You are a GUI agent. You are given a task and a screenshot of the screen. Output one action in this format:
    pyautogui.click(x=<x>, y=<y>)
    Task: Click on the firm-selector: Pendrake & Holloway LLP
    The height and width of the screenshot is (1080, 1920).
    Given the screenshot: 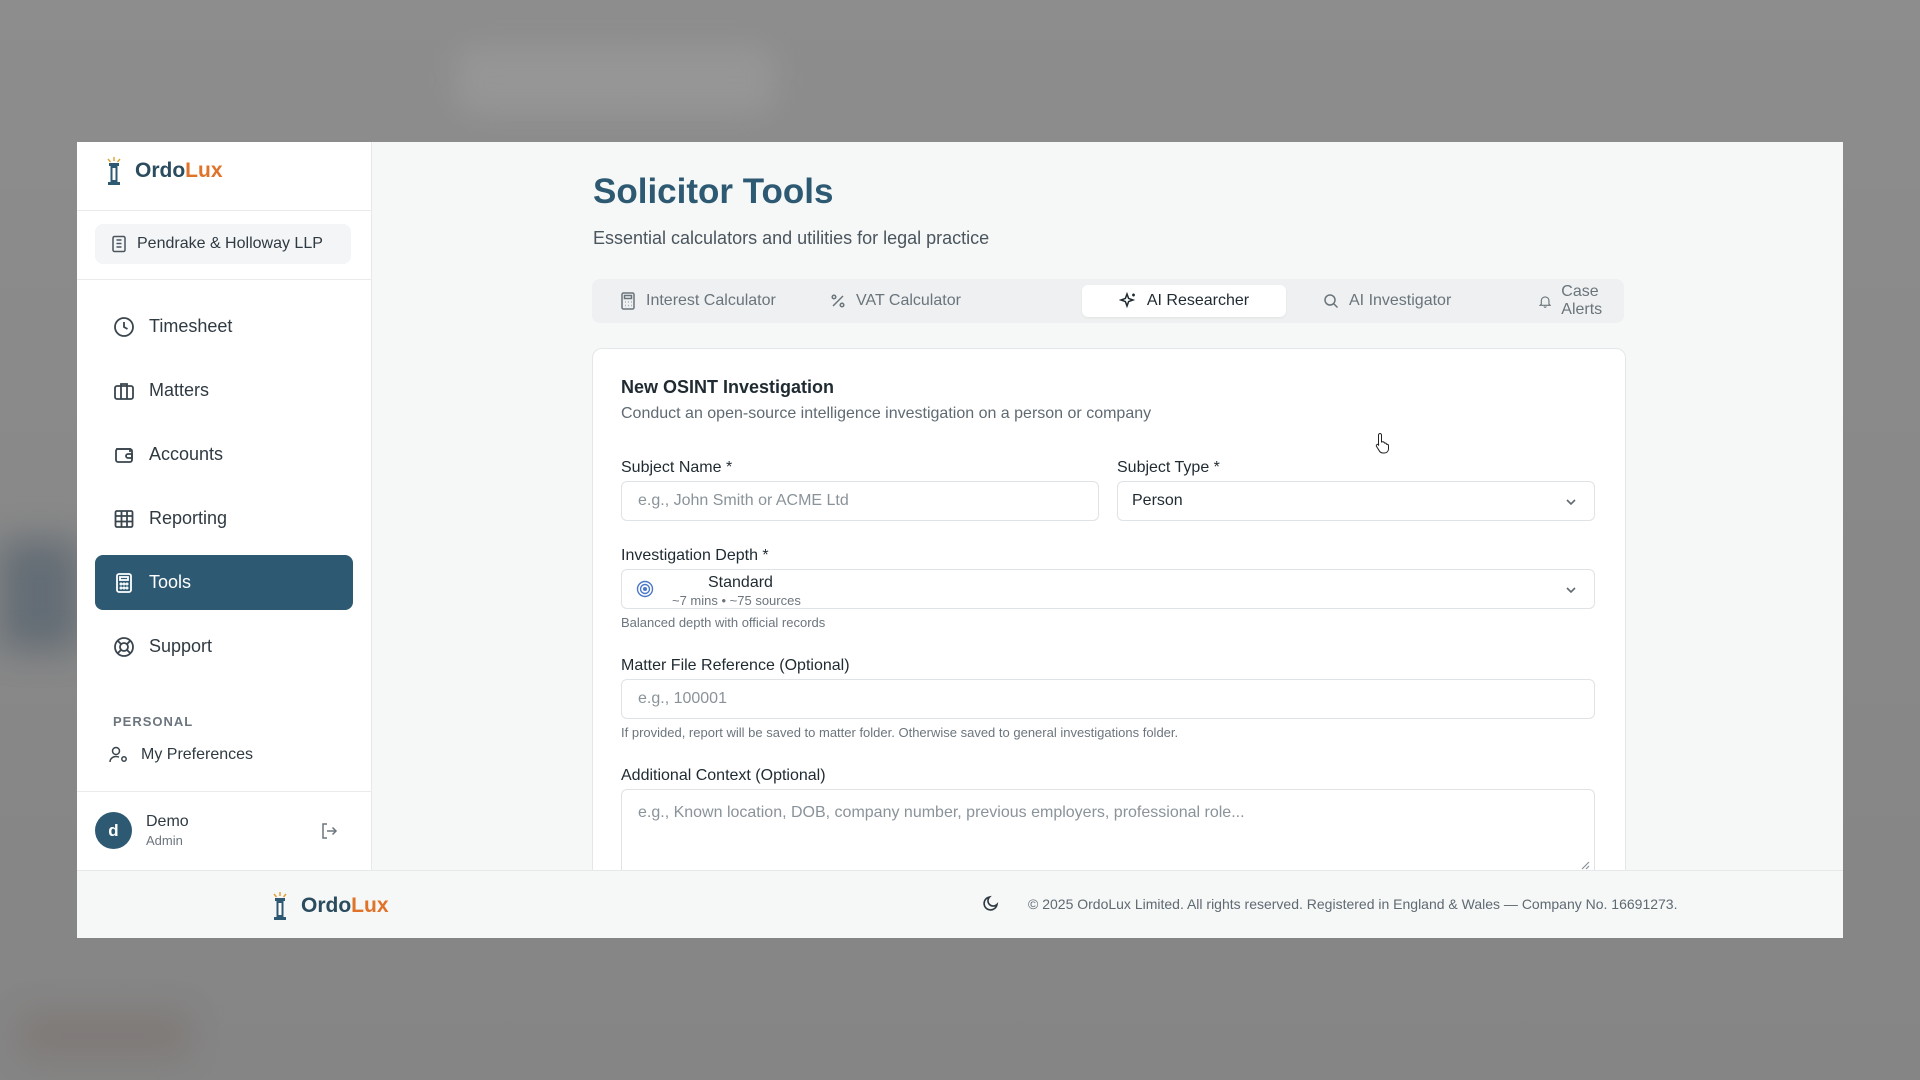 What is the action you would take?
    pyautogui.click(x=223, y=244)
    